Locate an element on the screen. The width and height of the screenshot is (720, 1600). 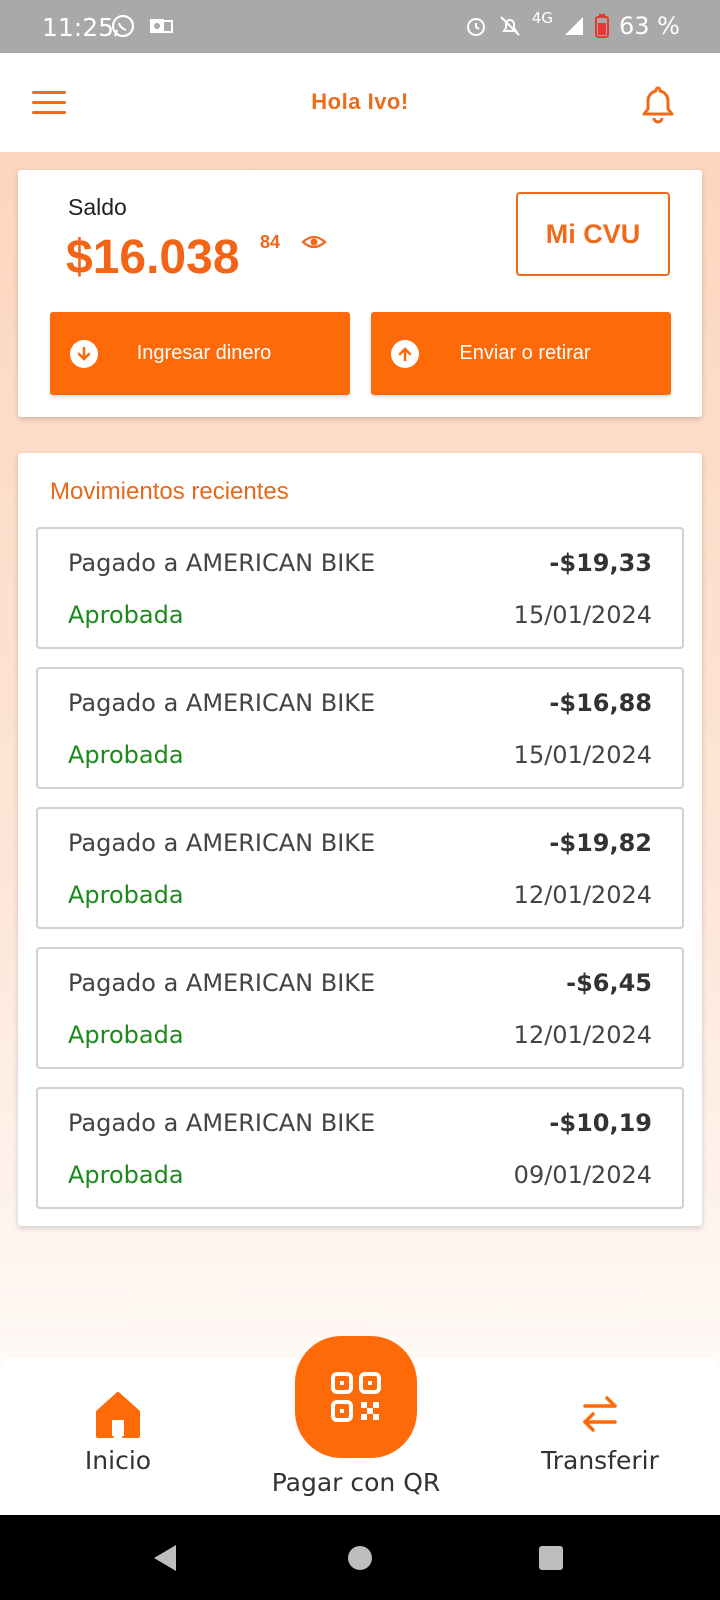
battery-level: 63 % is located at coordinates (649, 26).